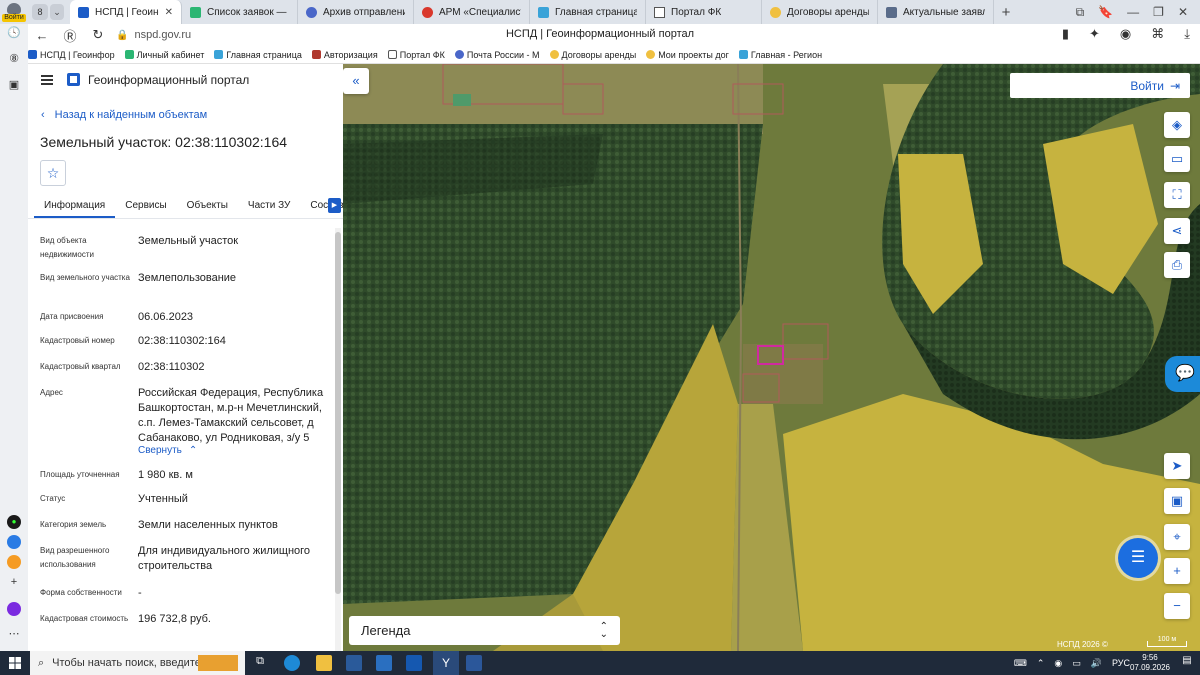  I want to click on taskbar-clock: 9:56 07.09.2026, so click(1150, 663).